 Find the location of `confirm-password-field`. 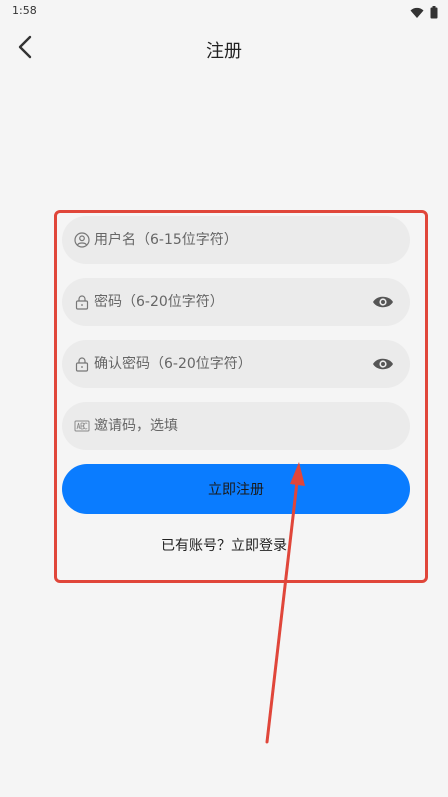

confirm-password-field is located at coordinates (236, 364).